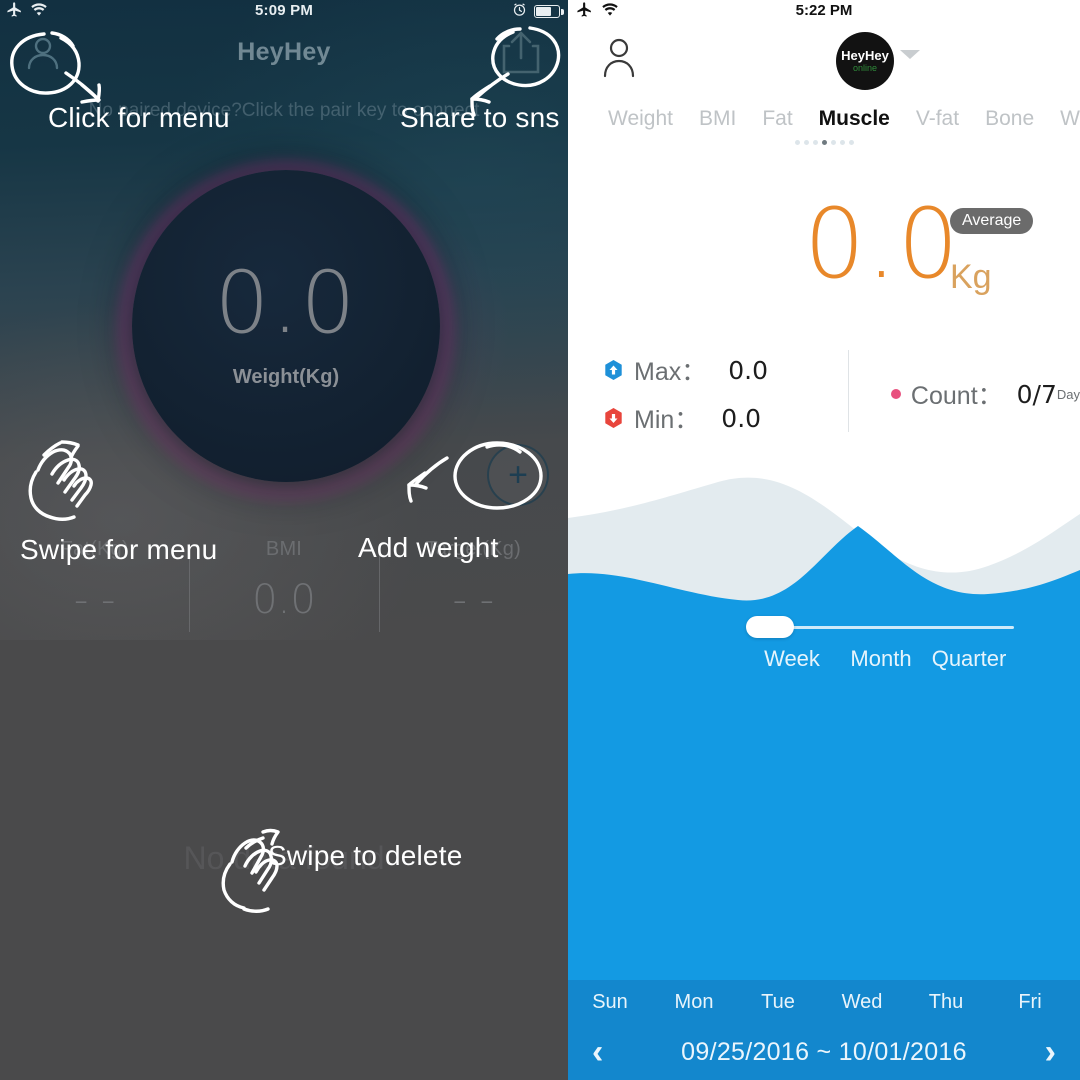 The image size is (1080, 1080). What do you see at coordinates (640, 119) in the screenshot?
I see `tab-weight: Weight` at bounding box center [640, 119].